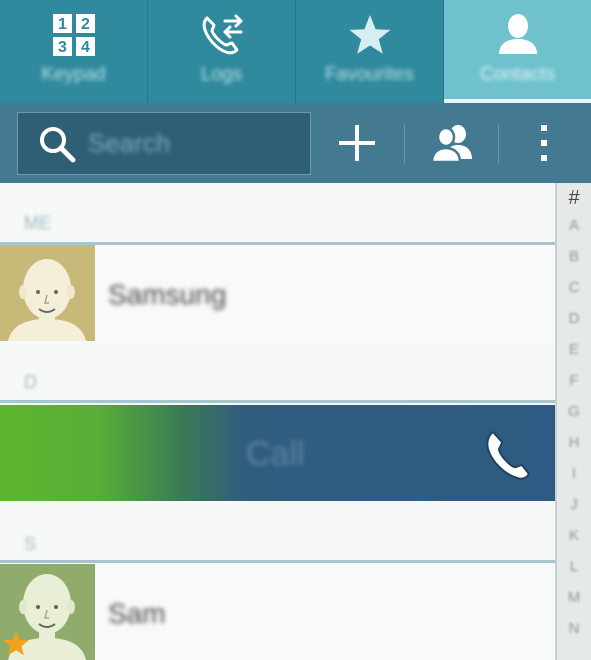  Describe the element at coordinates (518, 35) in the screenshot. I see `person-icon` at that location.